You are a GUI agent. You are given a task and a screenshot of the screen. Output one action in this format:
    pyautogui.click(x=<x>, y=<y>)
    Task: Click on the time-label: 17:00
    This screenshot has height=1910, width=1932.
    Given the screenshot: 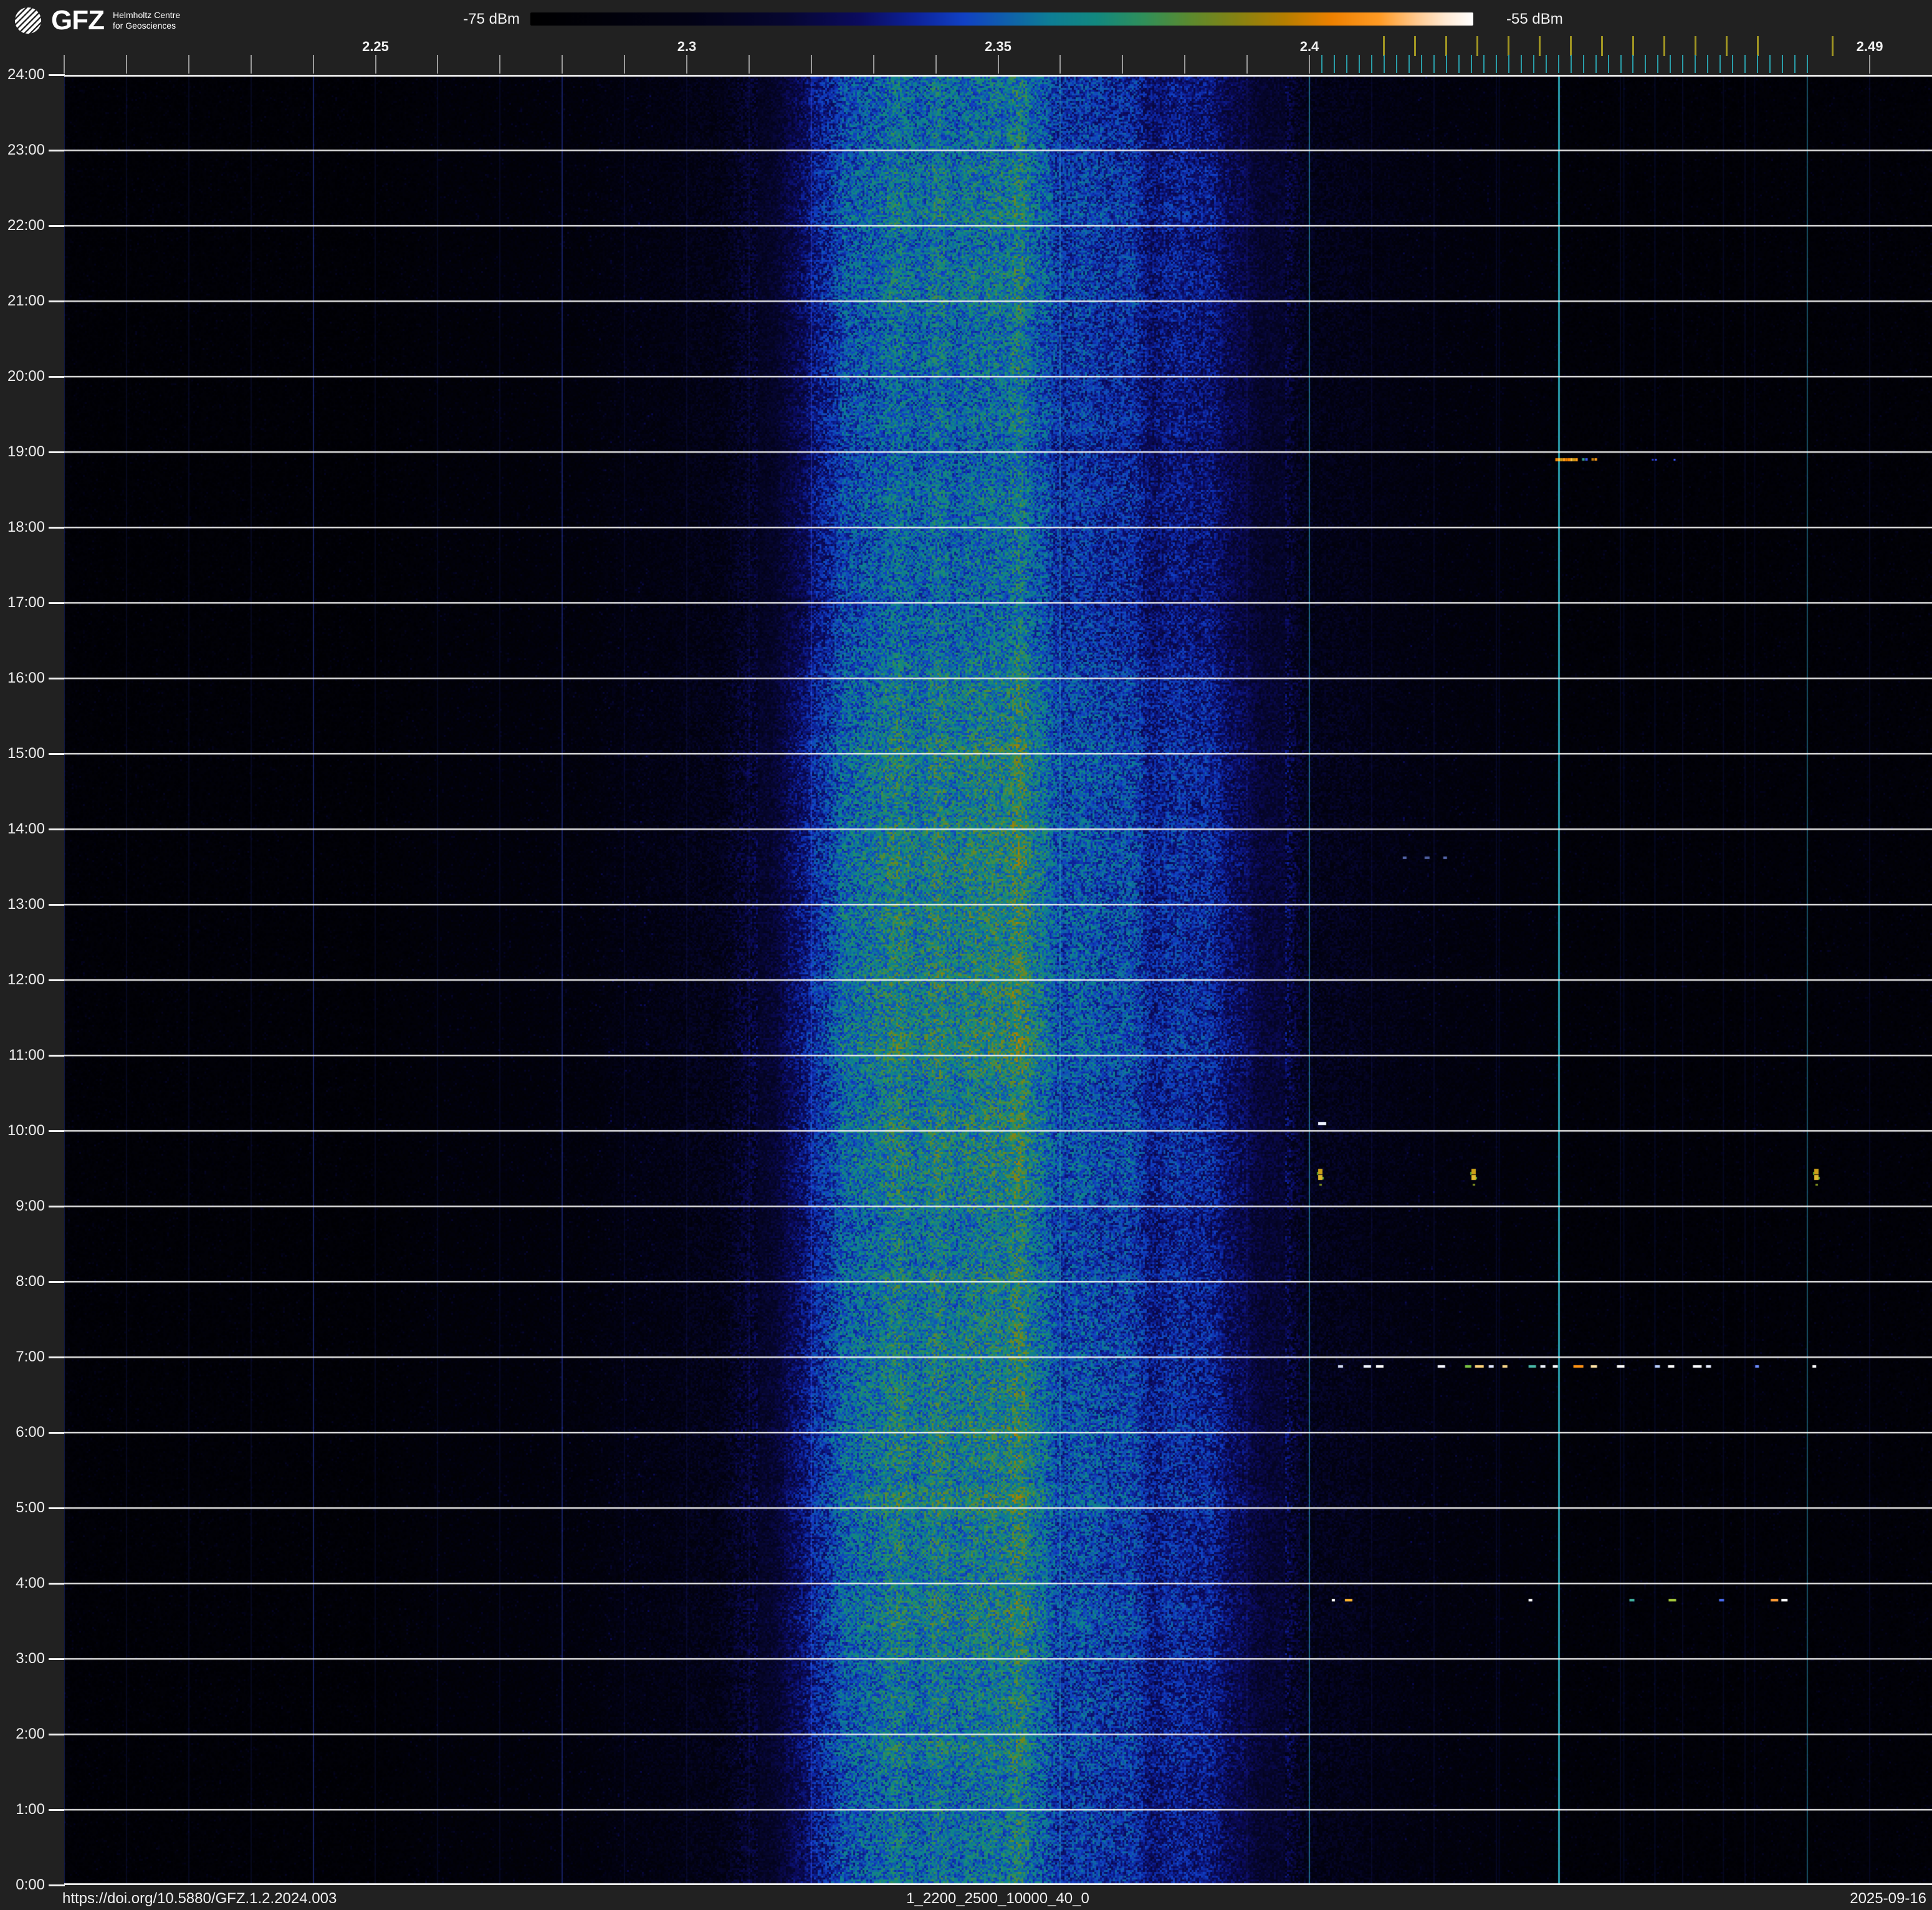 What is the action you would take?
    pyautogui.click(x=26, y=602)
    